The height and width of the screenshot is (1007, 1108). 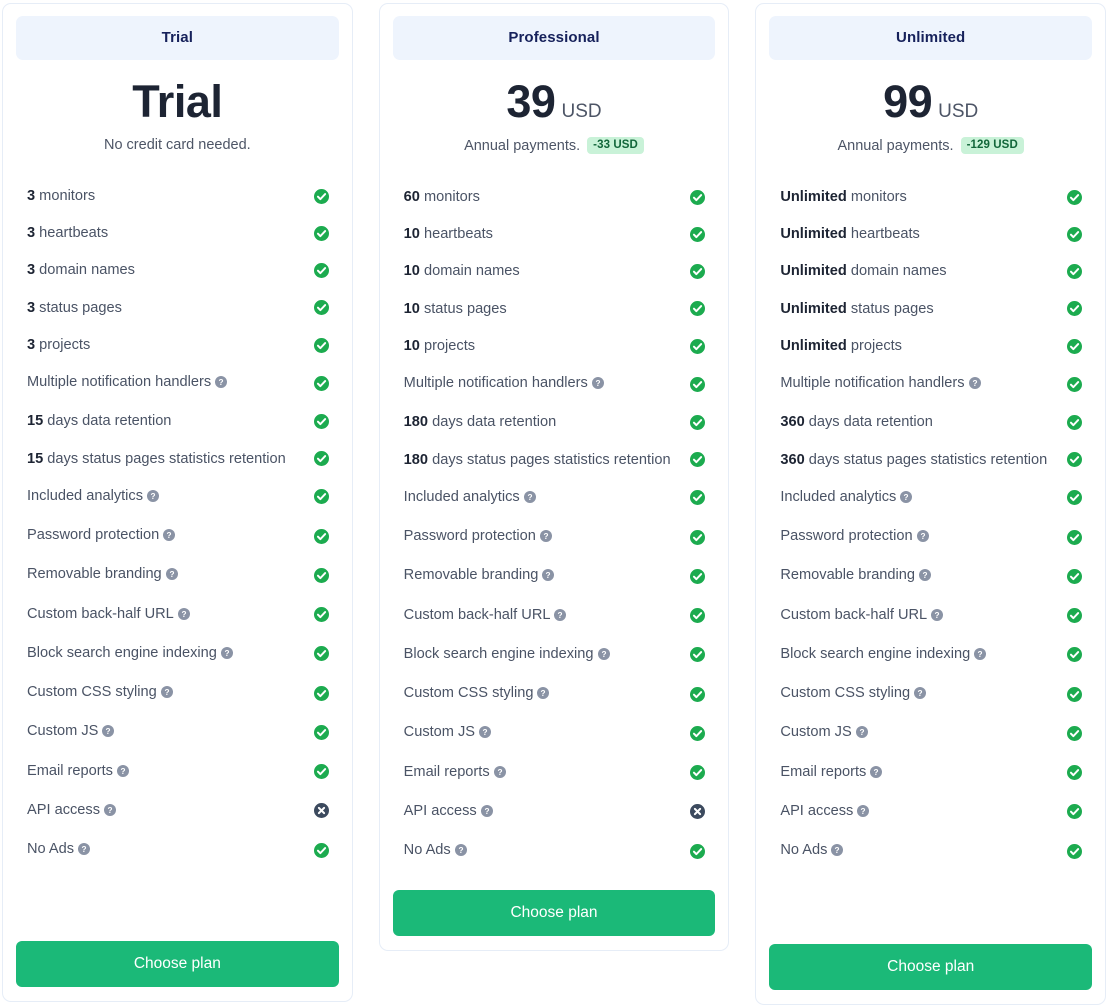 What do you see at coordinates (492, 422) in the screenshot?
I see `feature-text: days data retention` at bounding box center [492, 422].